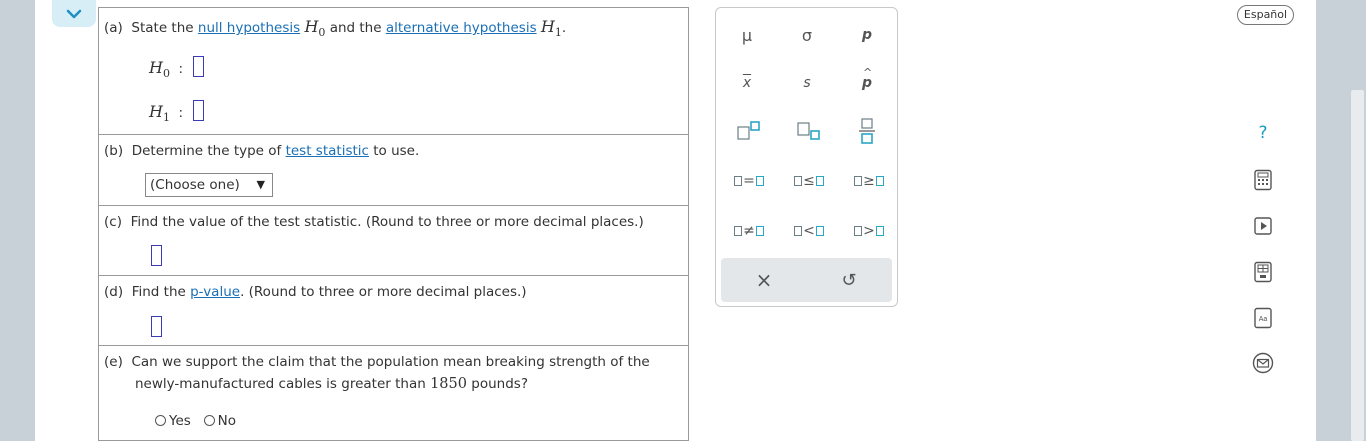 The image size is (1366, 441). I want to click on no-label: No, so click(227, 421).